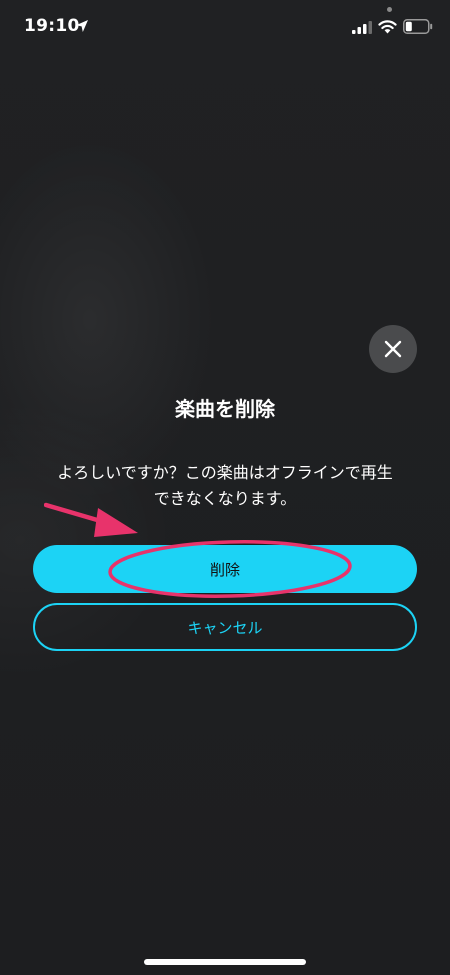  I want to click on cancel-button: キャンセル, so click(225, 627).